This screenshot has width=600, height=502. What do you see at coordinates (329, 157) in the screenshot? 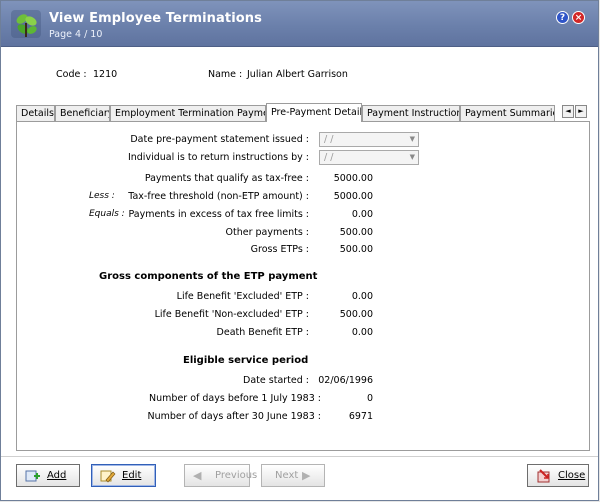
I see `return-instructions-date-value: / /` at bounding box center [329, 157].